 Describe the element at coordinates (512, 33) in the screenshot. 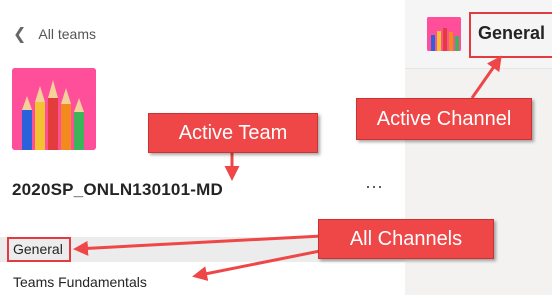

I see `channel-header-title: General` at that location.